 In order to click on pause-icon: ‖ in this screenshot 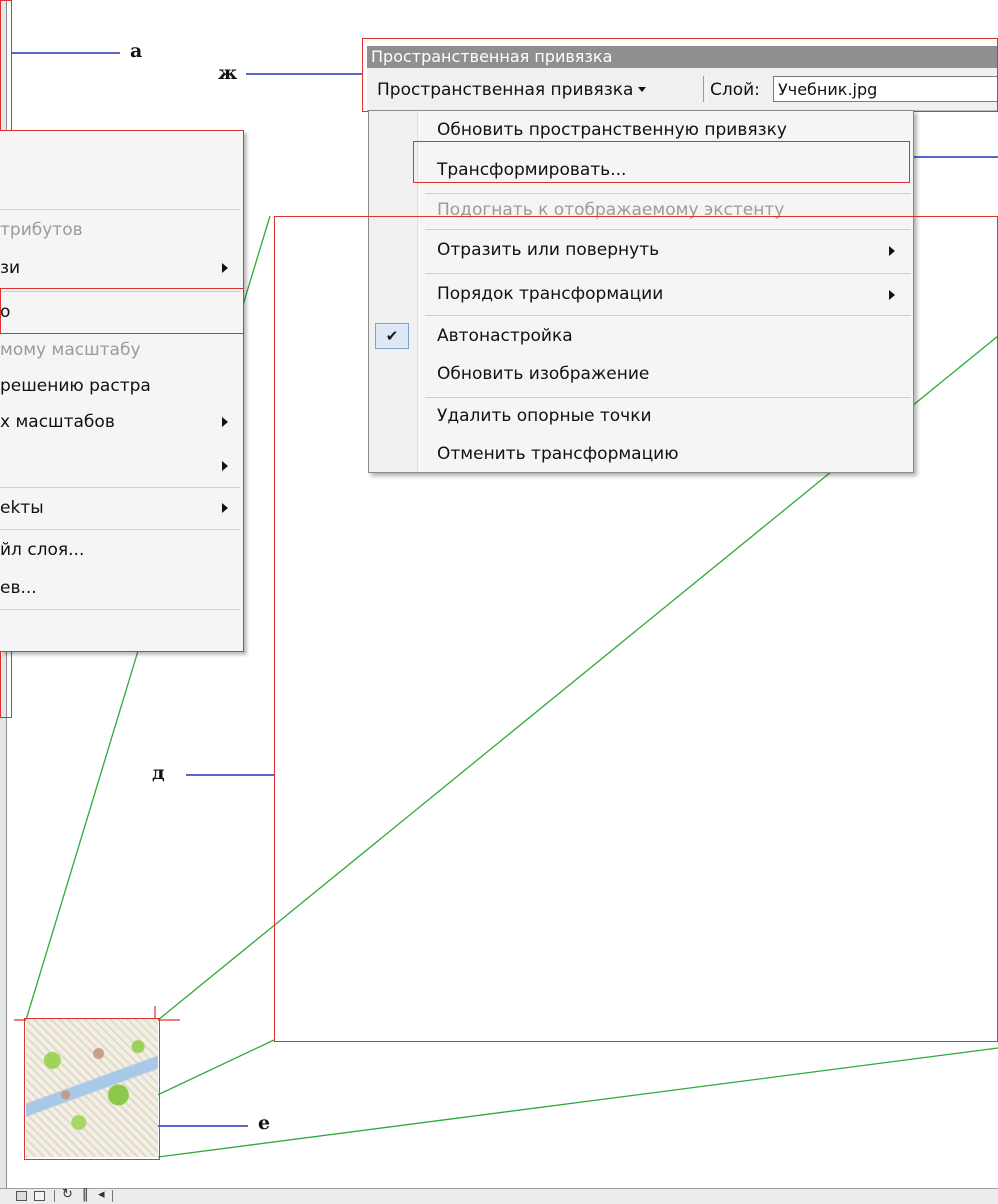, I will do `click(85, 1194)`.